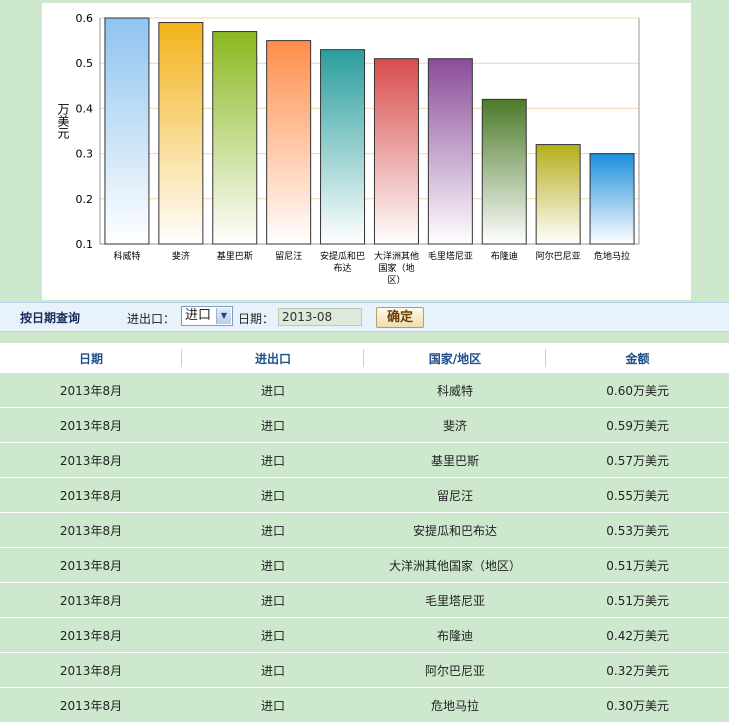 The width and height of the screenshot is (729, 723). I want to click on header-amount-label: 金额, so click(637, 358).